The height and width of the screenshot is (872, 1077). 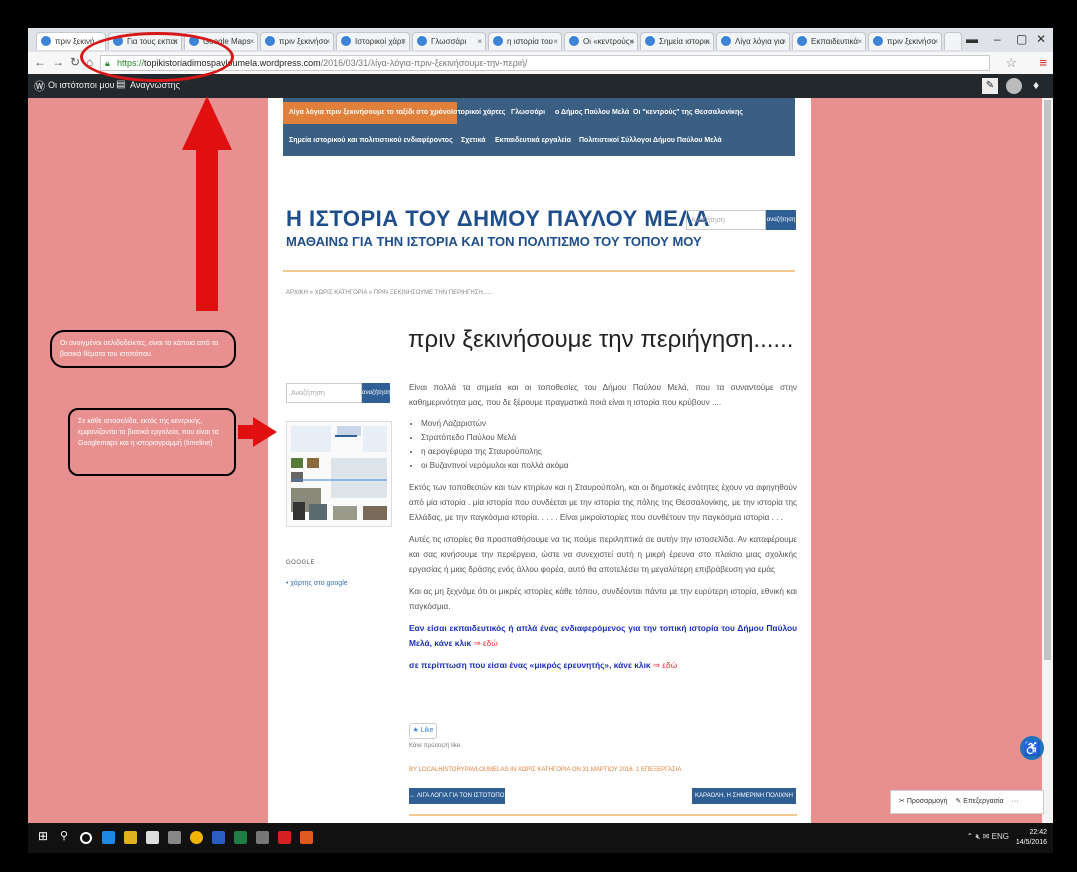 I want to click on bookmark-star-icon: ☆, so click(x=1011, y=63).